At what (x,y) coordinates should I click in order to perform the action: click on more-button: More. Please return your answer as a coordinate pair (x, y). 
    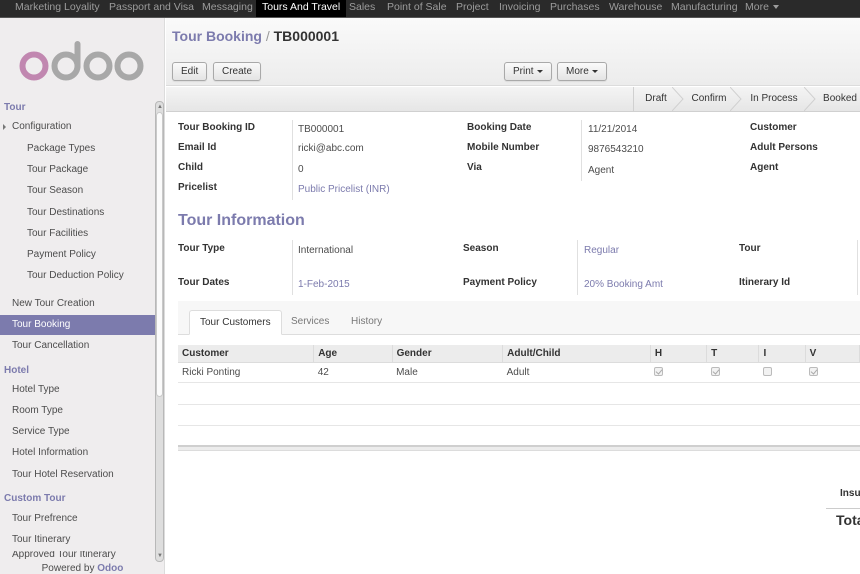
    Looking at the image, I should click on (582, 71).